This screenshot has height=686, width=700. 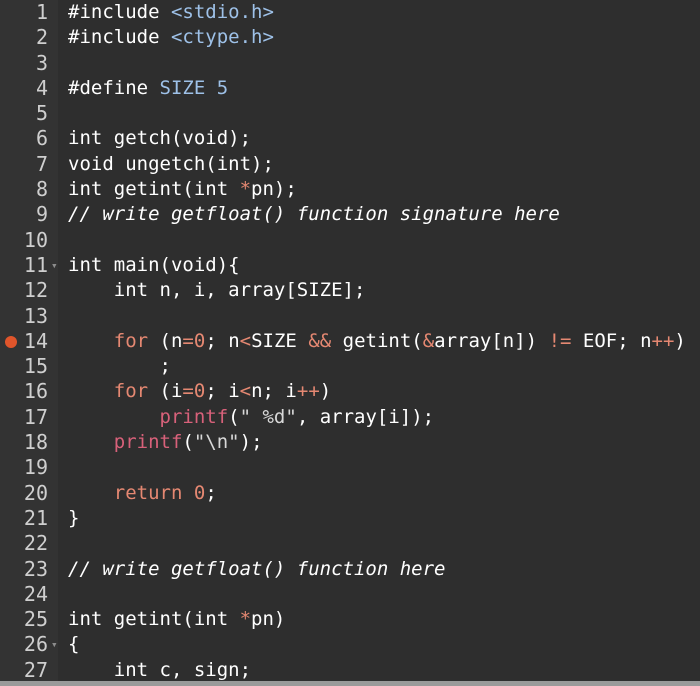 What do you see at coordinates (350, 467) in the screenshot?
I see `code-line: 19` at bounding box center [350, 467].